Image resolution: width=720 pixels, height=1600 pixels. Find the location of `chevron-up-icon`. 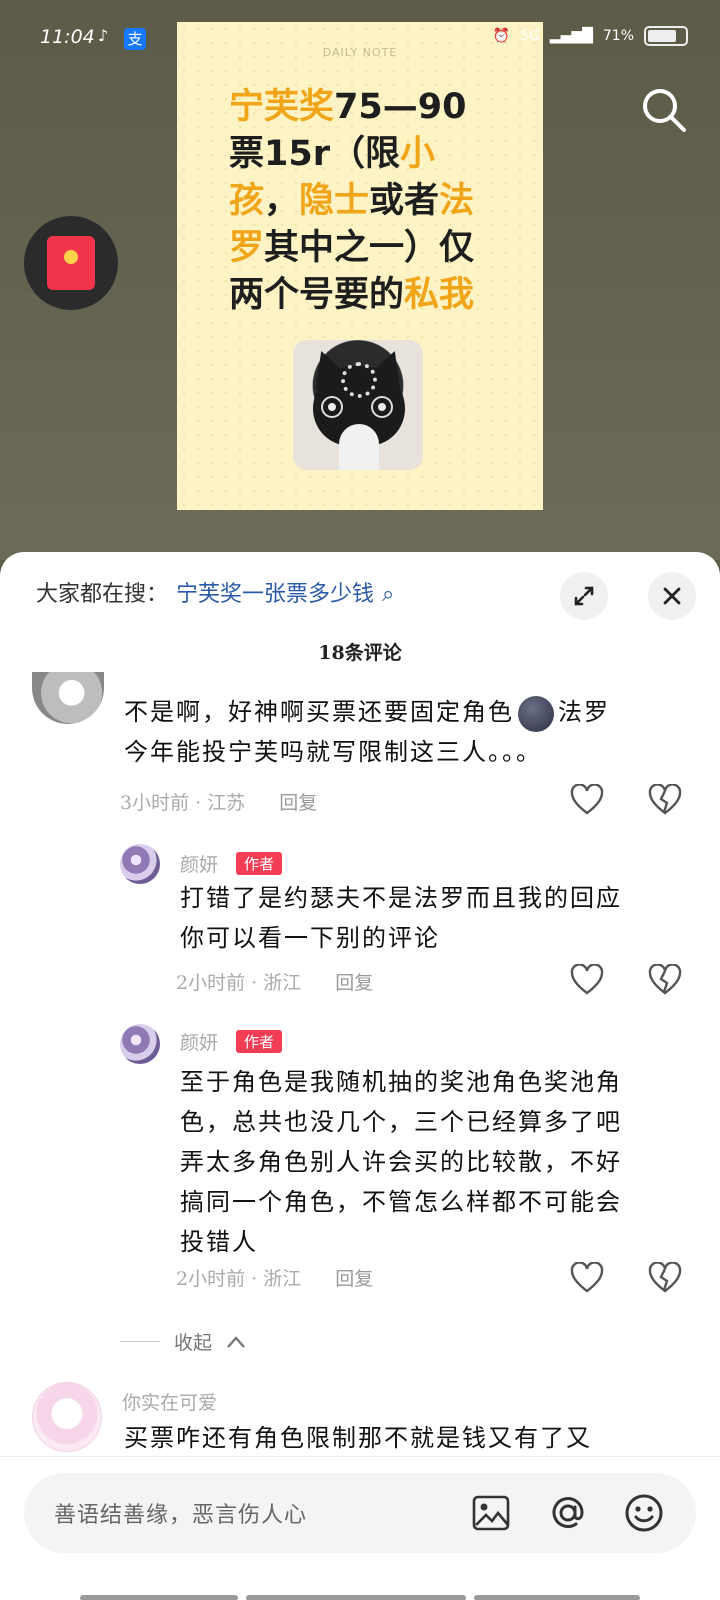

chevron-up-icon is located at coordinates (236, 1341).